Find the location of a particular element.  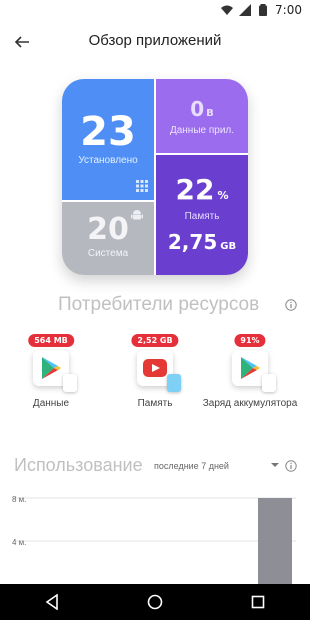

nav-home-button is located at coordinates (155, 602).